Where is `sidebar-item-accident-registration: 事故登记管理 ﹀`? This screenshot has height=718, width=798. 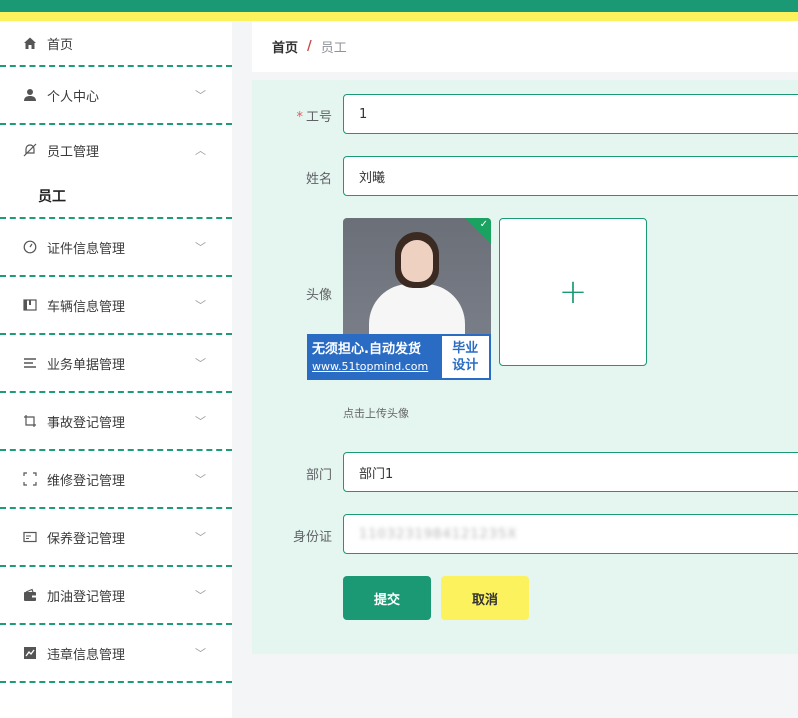 sidebar-item-accident-registration: 事故登记管理 ﹀ is located at coordinates (116, 422).